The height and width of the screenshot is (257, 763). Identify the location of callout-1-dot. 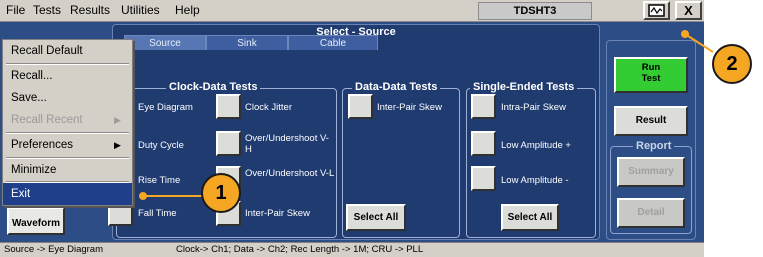
(143, 196).